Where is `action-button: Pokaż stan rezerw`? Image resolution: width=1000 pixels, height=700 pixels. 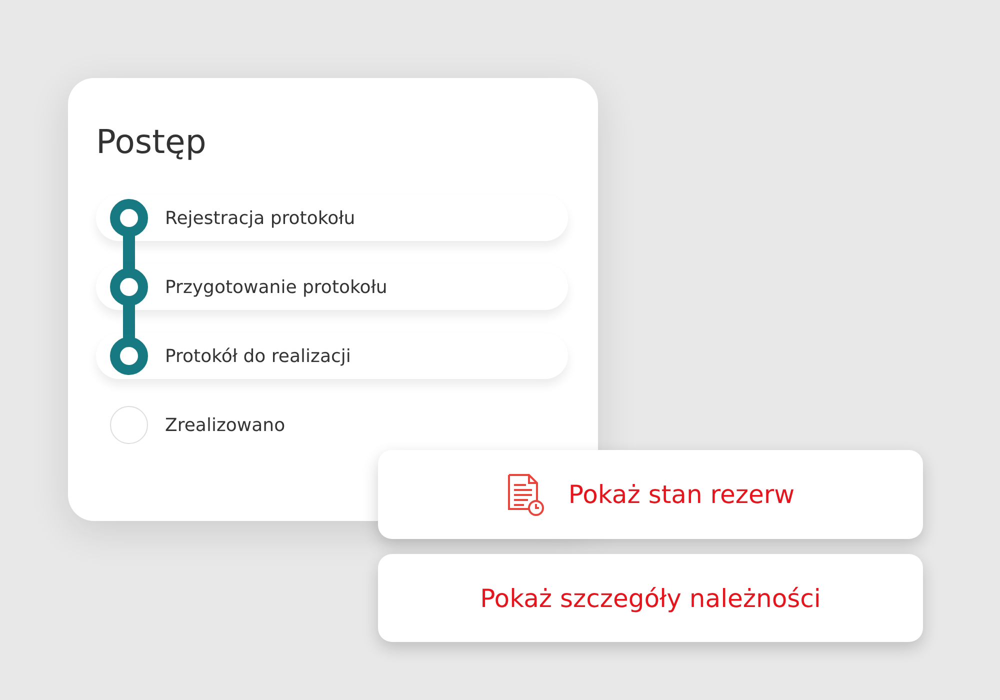 action-button: Pokaż stan rezerw is located at coordinates (650, 494).